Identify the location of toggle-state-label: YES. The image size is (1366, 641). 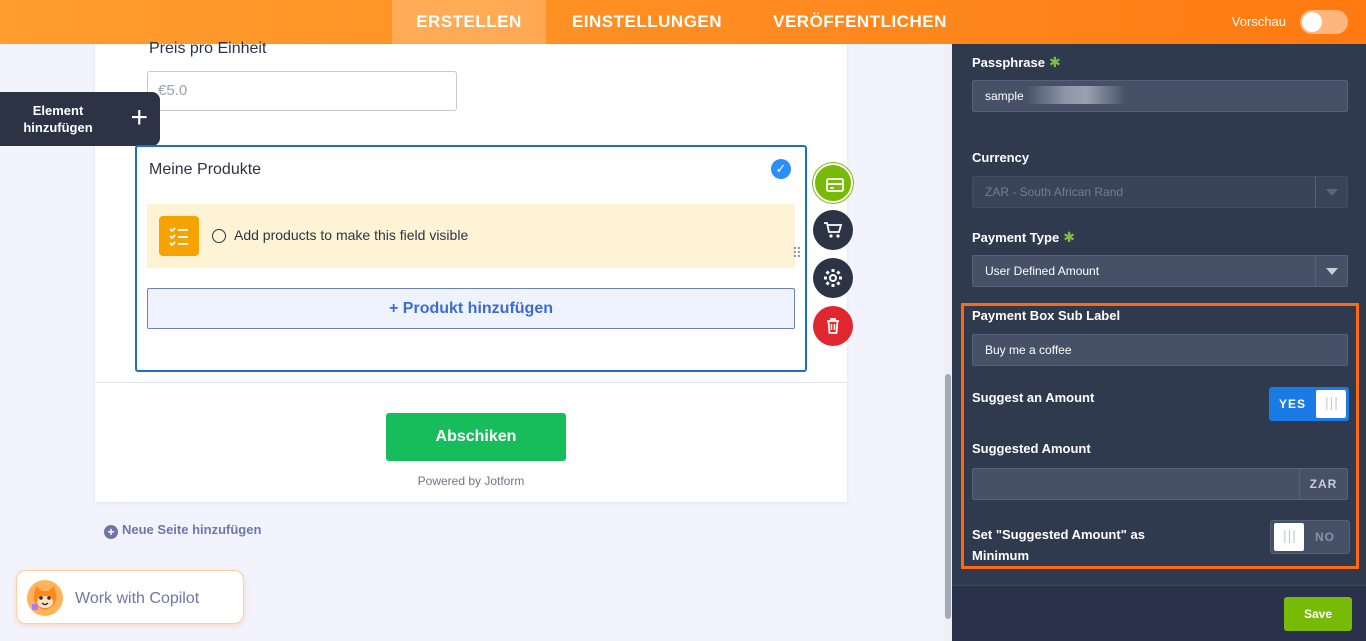
(1293, 404).